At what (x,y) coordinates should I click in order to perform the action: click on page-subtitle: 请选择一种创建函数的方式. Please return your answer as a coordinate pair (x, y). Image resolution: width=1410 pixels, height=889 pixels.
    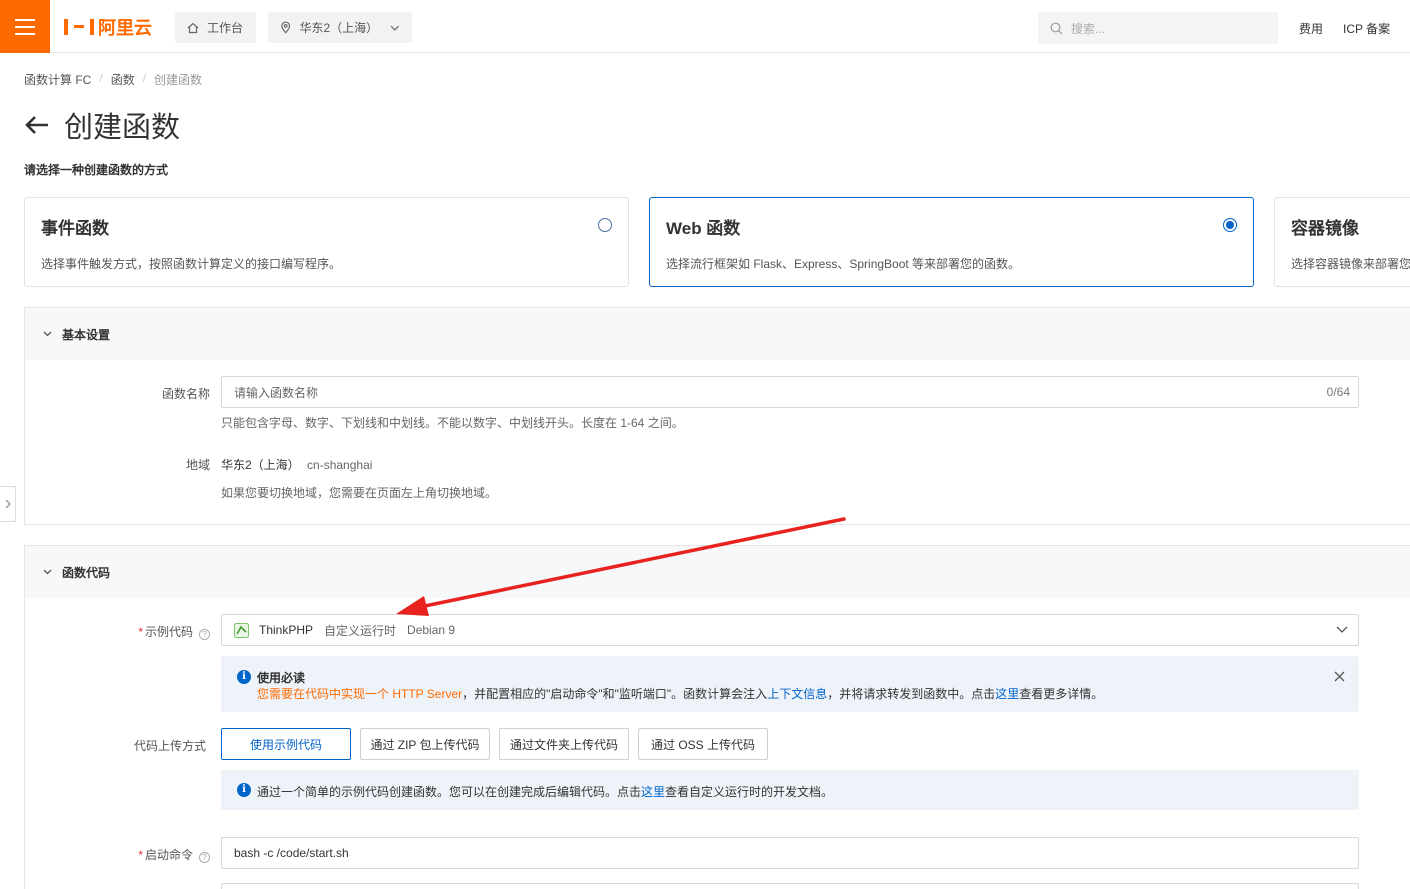
    Looking at the image, I should click on (96, 170).